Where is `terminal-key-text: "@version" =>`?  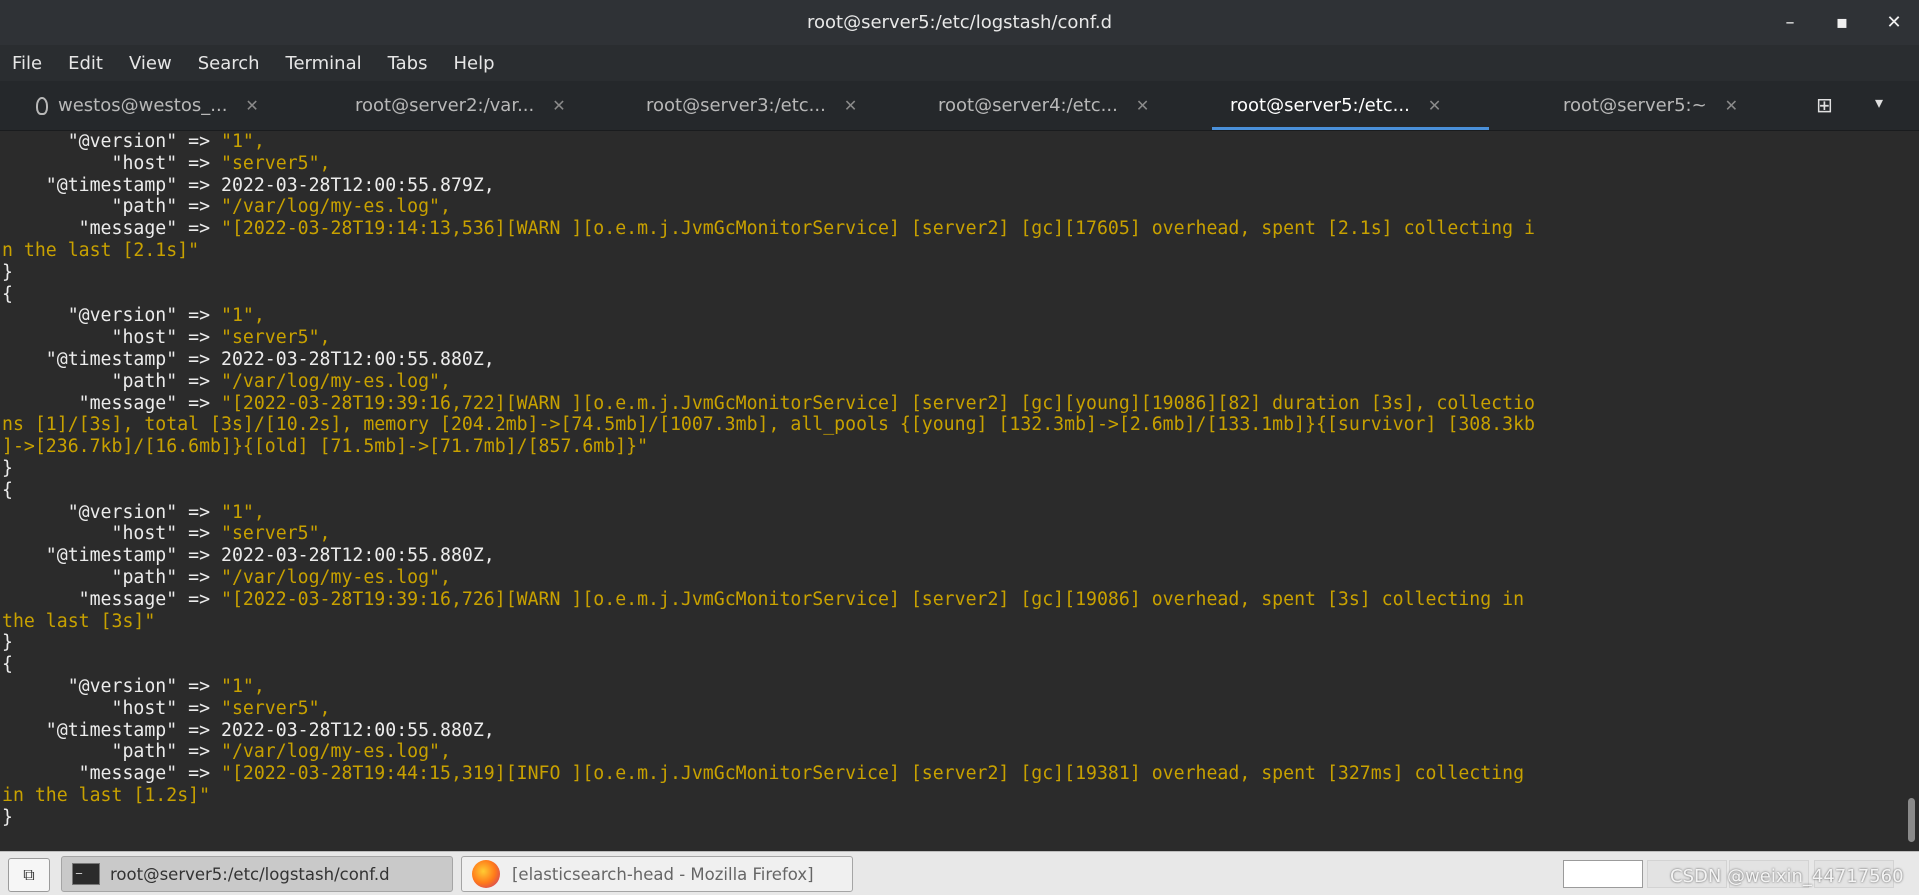
terminal-key-text: "@version" => is located at coordinates (111, 512).